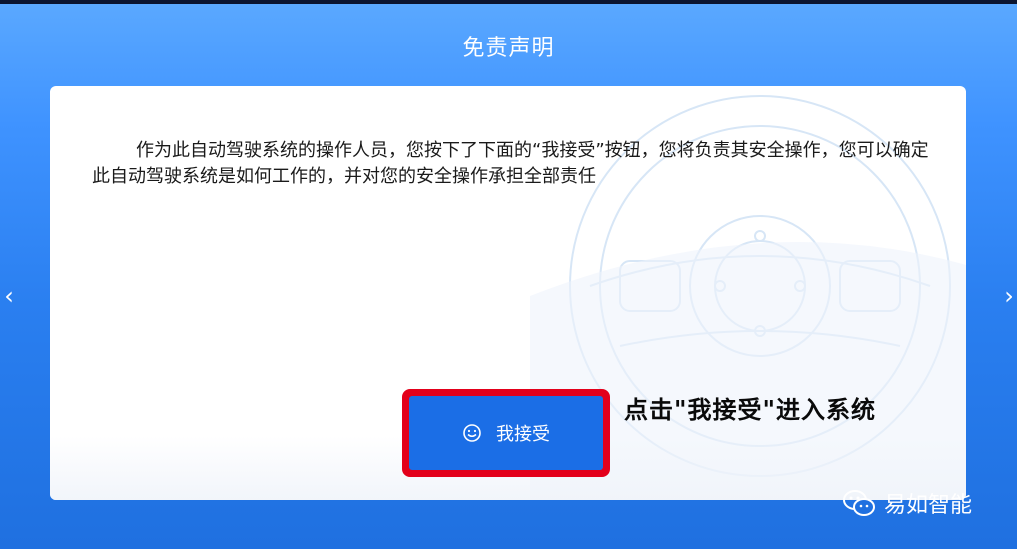 The image size is (1017, 549). I want to click on watermark: 易如智能, so click(907, 503).